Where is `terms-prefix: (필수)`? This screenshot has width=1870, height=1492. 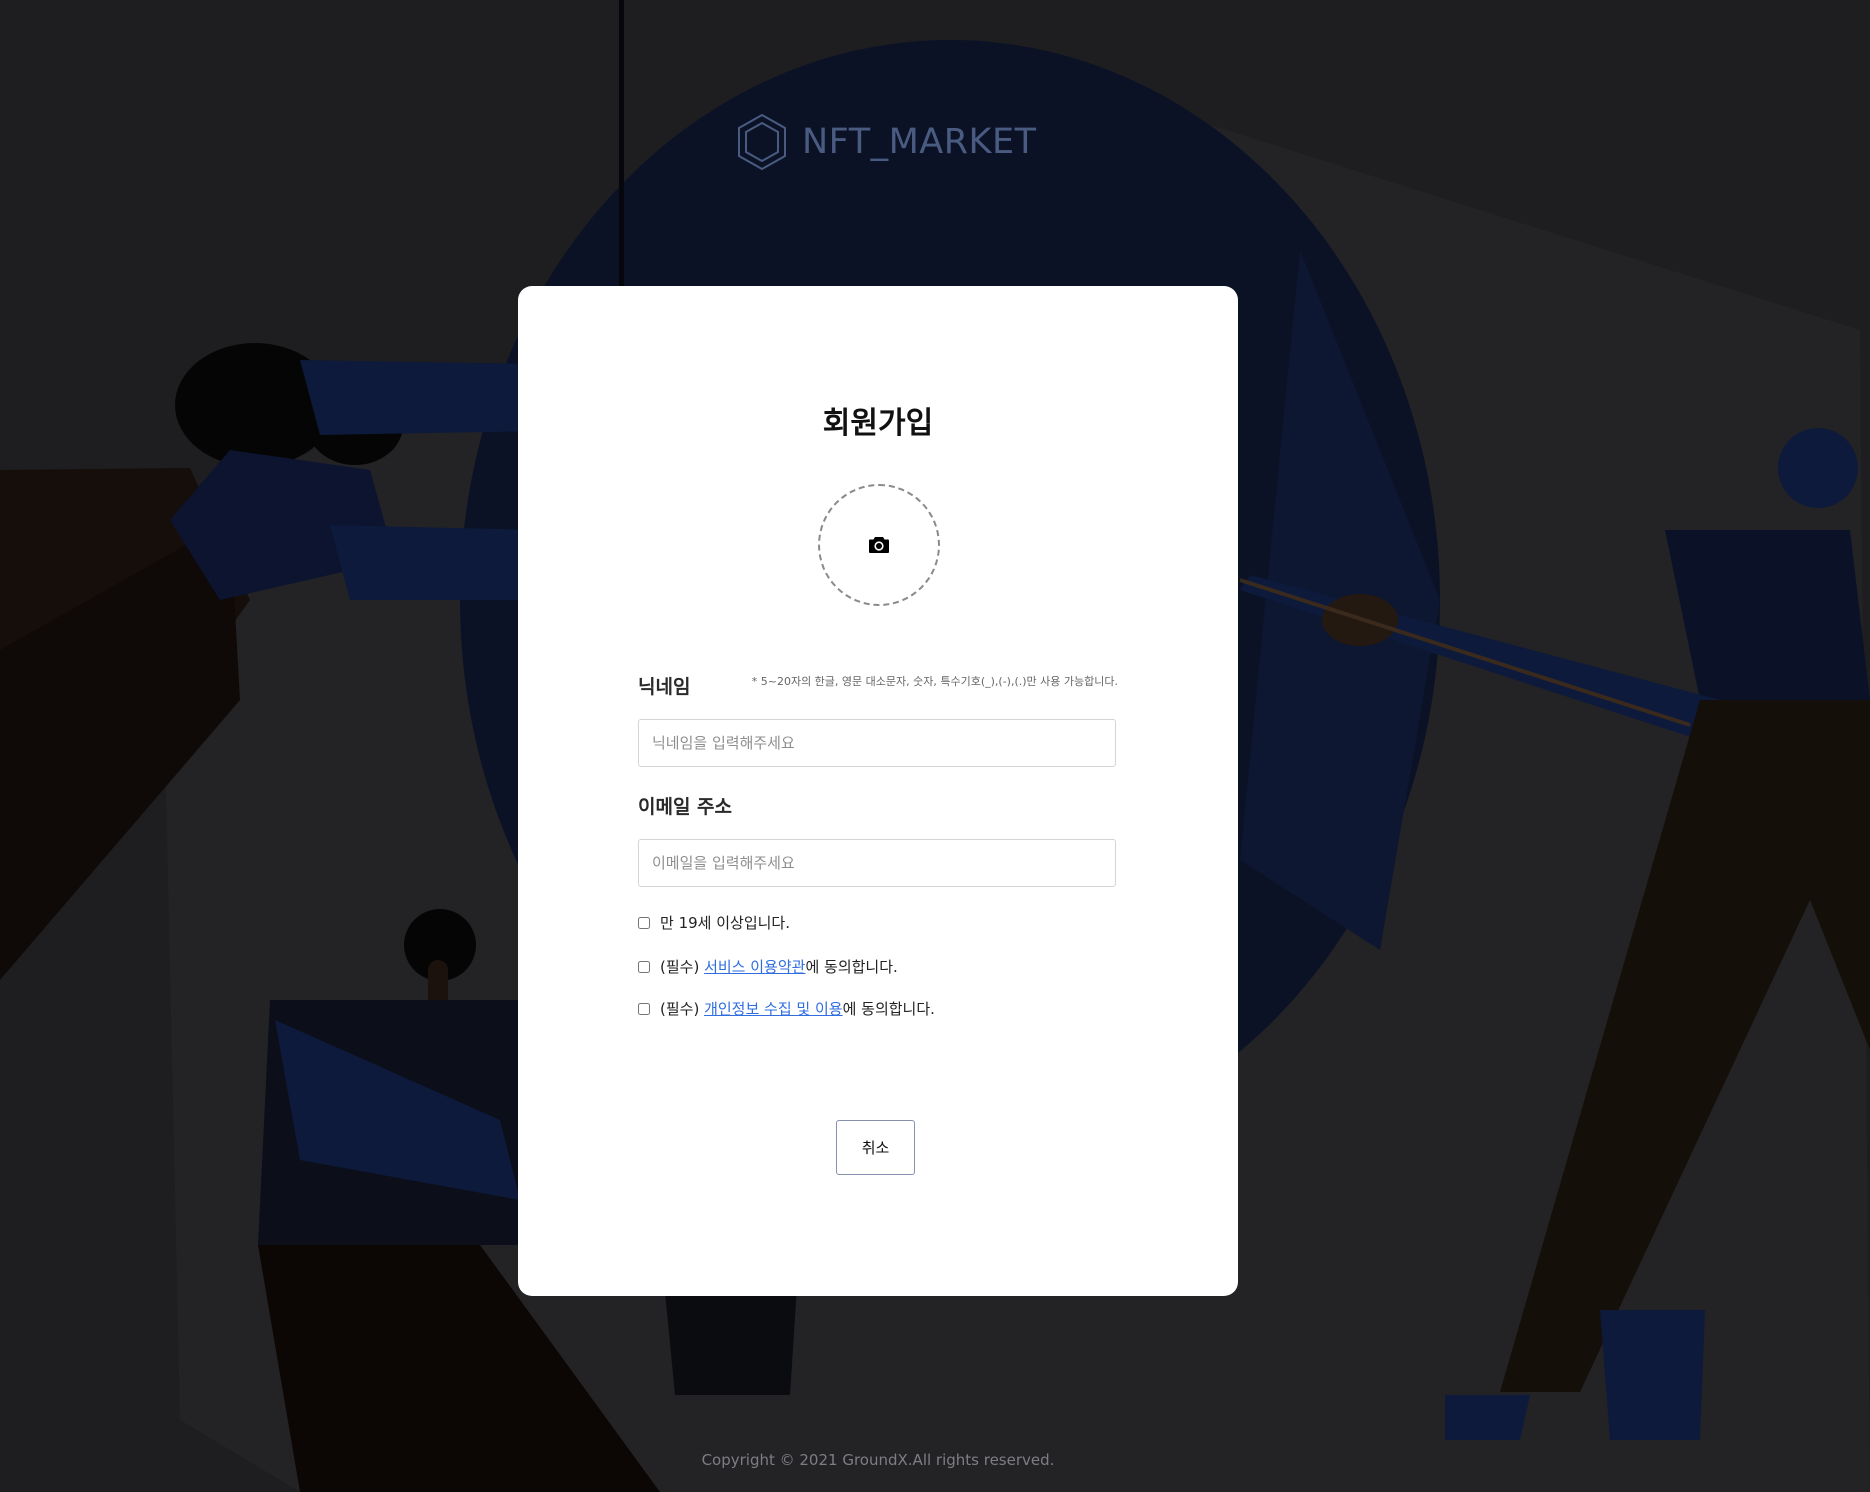 terms-prefix: (필수) is located at coordinates (682, 967).